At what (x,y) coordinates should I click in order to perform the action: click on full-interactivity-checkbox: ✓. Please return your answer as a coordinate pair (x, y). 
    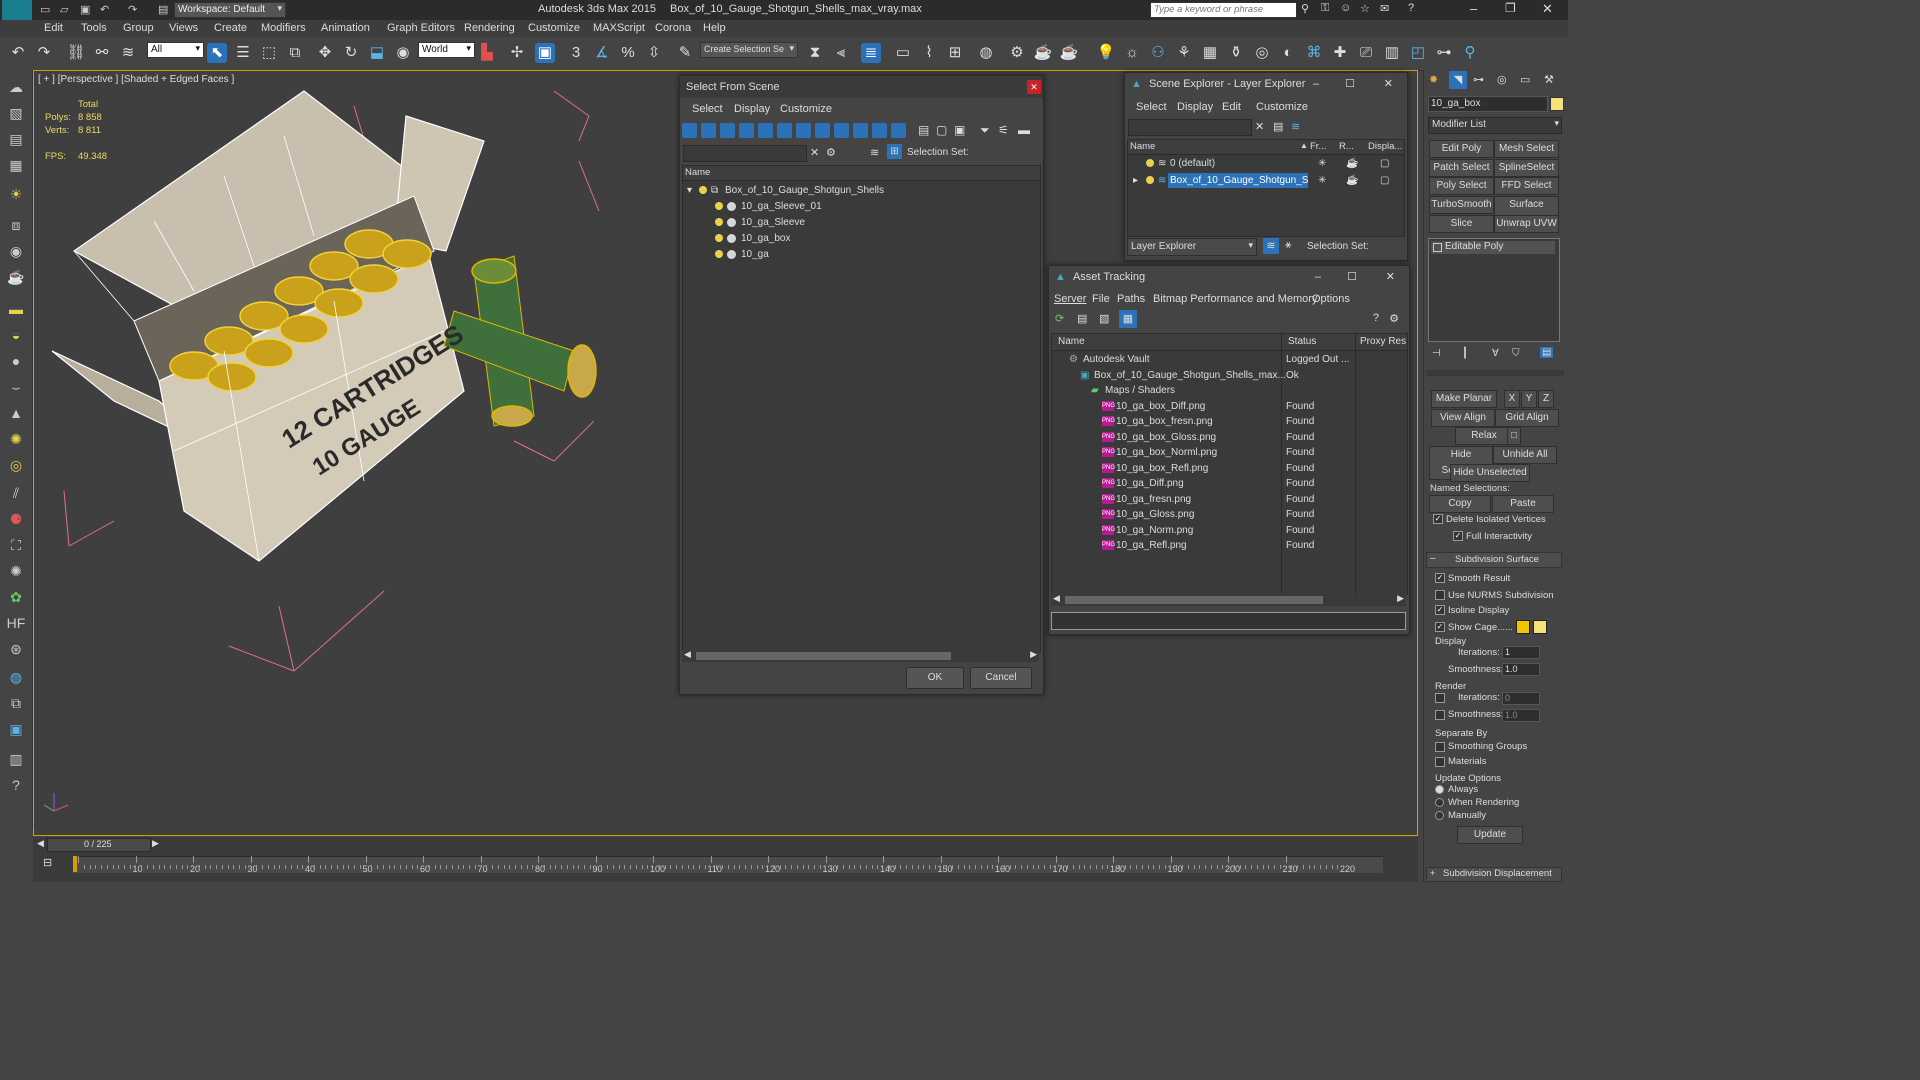
    Looking at the image, I should click on (1458, 536).